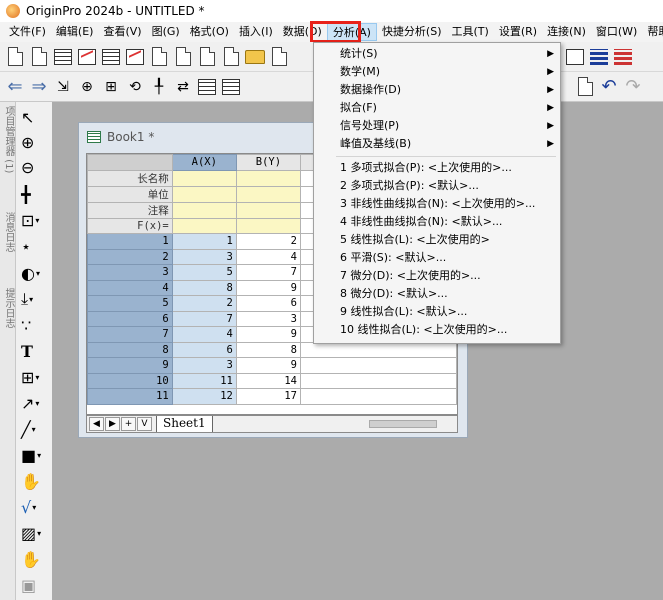  Describe the element at coordinates (204, 241) in the screenshot. I see `cell-a: 1` at that location.